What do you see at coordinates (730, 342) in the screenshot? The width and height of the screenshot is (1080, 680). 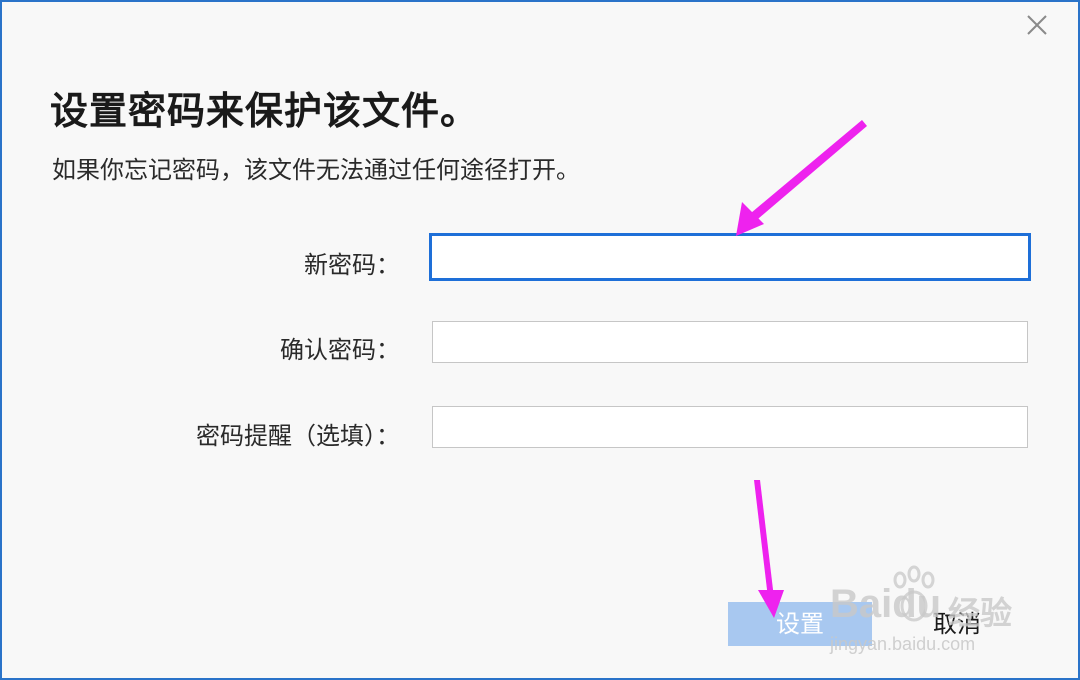 I see `confirm-password-input` at bounding box center [730, 342].